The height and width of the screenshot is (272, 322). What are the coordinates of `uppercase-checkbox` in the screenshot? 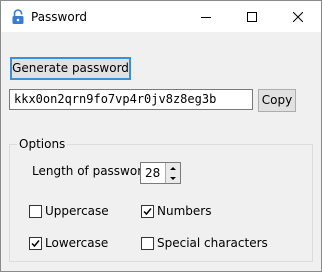 It's located at (35, 211).